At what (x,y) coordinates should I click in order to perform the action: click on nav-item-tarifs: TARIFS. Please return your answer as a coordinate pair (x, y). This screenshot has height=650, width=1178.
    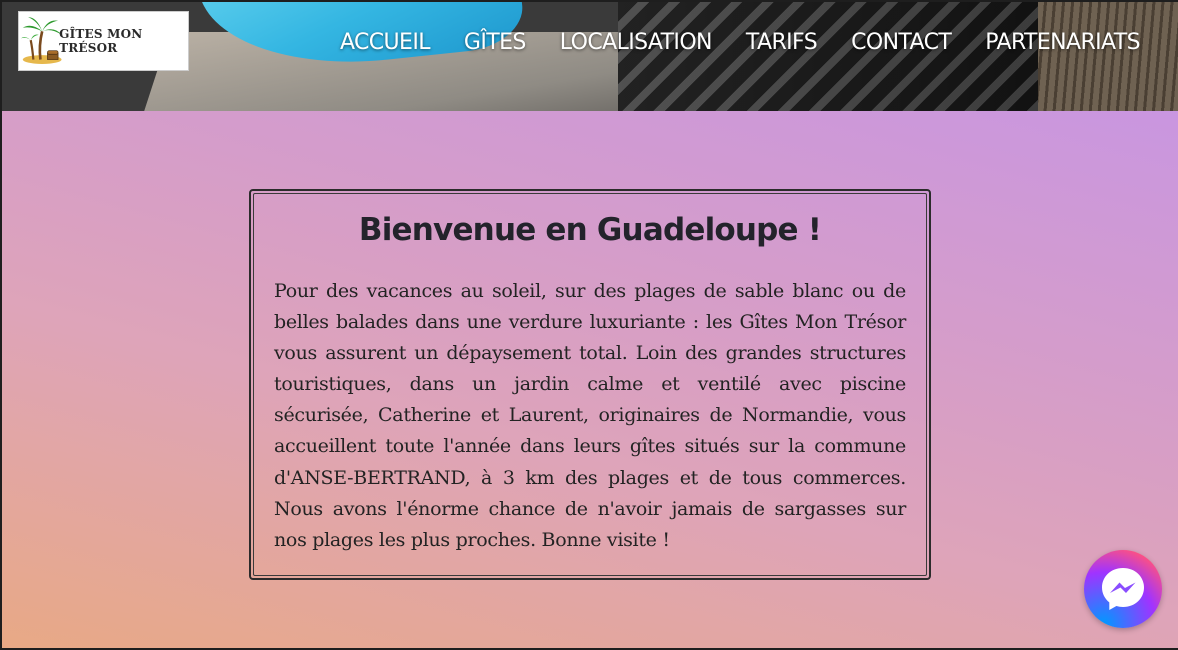
    Looking at the image, I should click on (782, 42).